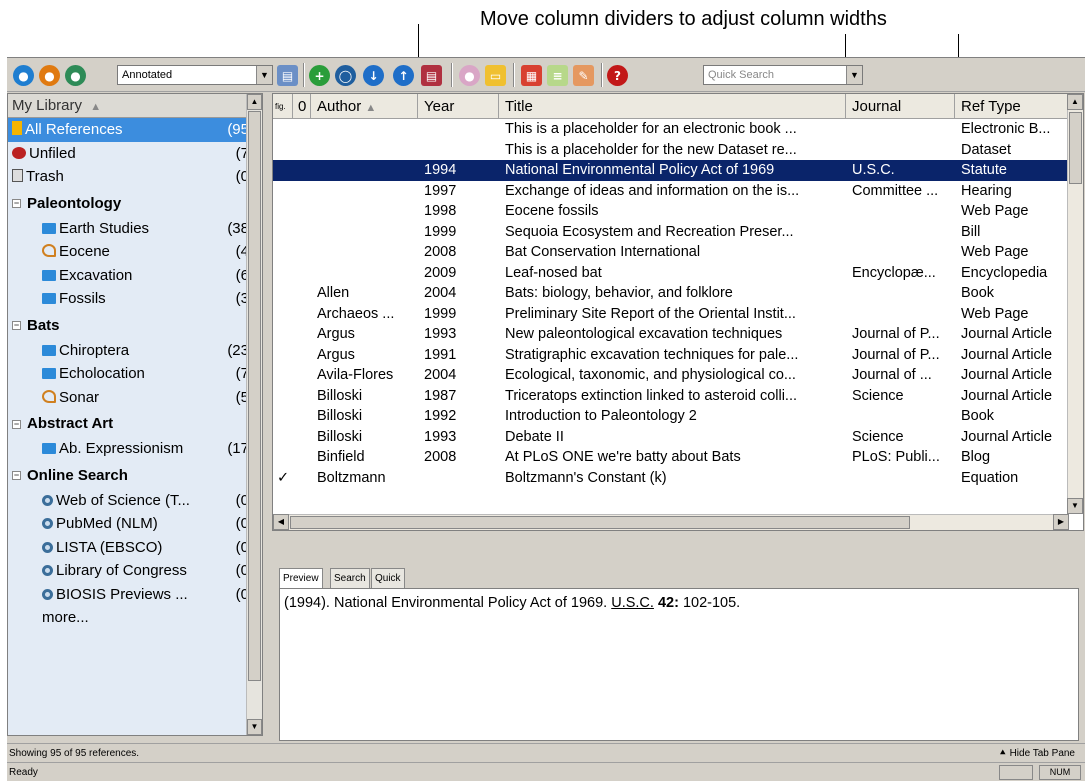 This screenshot has height=782, width=1086. Describe the element at coordinates (364, 106) in the screenshot. I see `column-author: Author ▲` at that location.